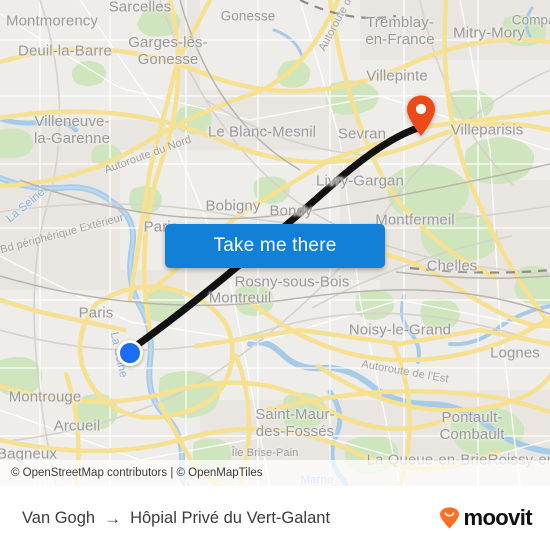  Describe the element at coordinates (450, 518) in the screenshot. I see `moovit-pin-icon` at that location.